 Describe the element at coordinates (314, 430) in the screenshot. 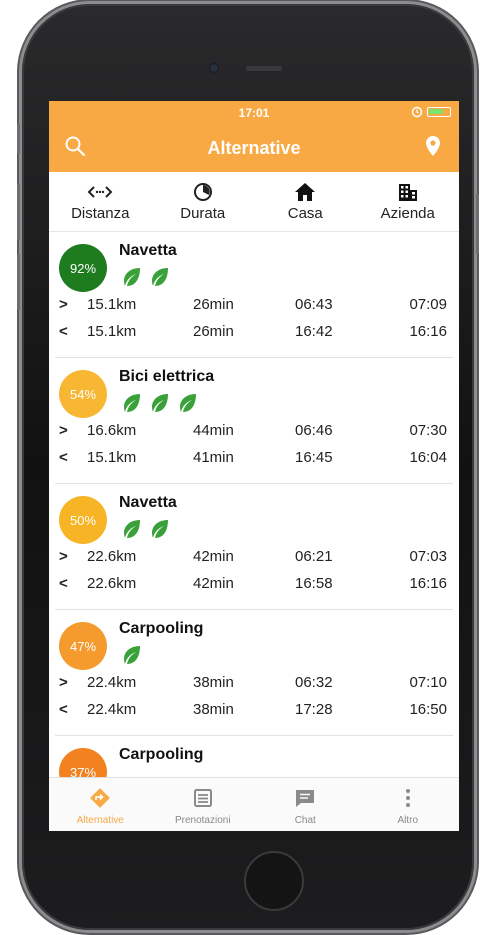

I see `trip-departure: 06:46` at that location.